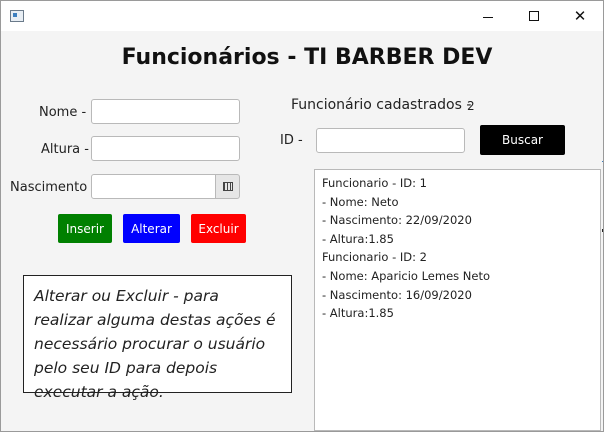 The width and height of the screenshot is (604, 432). Describe the element at coordinates (381, 105) in the screenshot. I see `funcionarios-count-label: Funcionário cadastrados -` at that location.